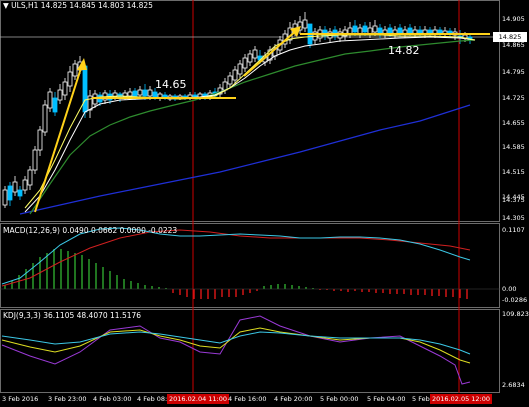 The width and height of the screenshot is (529, 407). What do you see at coordinates (510, 37) in the screenshot?
I see `current-price-label: 14.825` at bounding box center [510, 37].